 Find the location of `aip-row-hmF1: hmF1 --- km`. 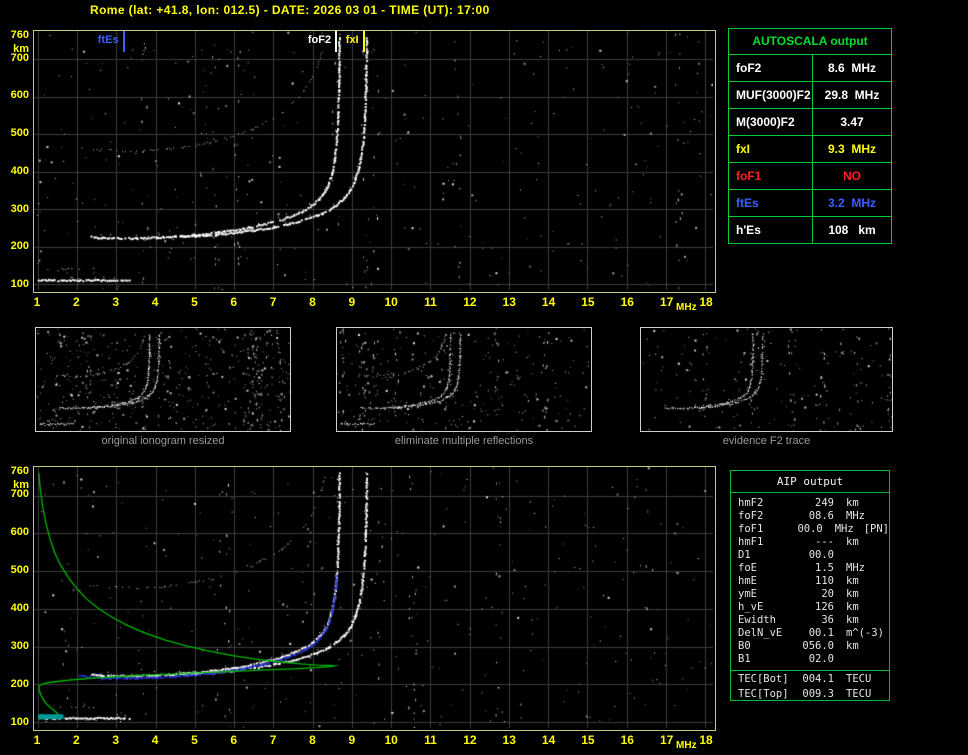

aip-row-hmF1: hmF1 --- km is located at coordinates (810, 542).